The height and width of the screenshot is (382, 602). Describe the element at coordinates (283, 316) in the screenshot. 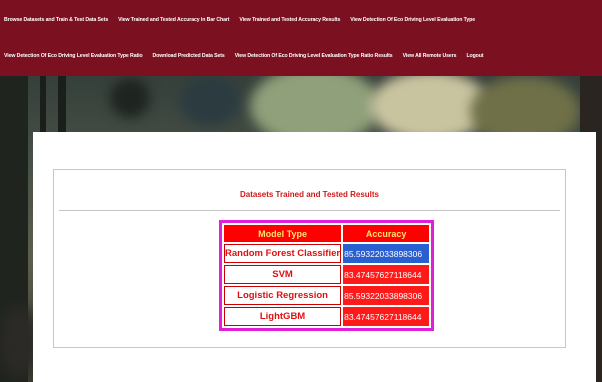

I see `model-name: LightGBM` at that location.